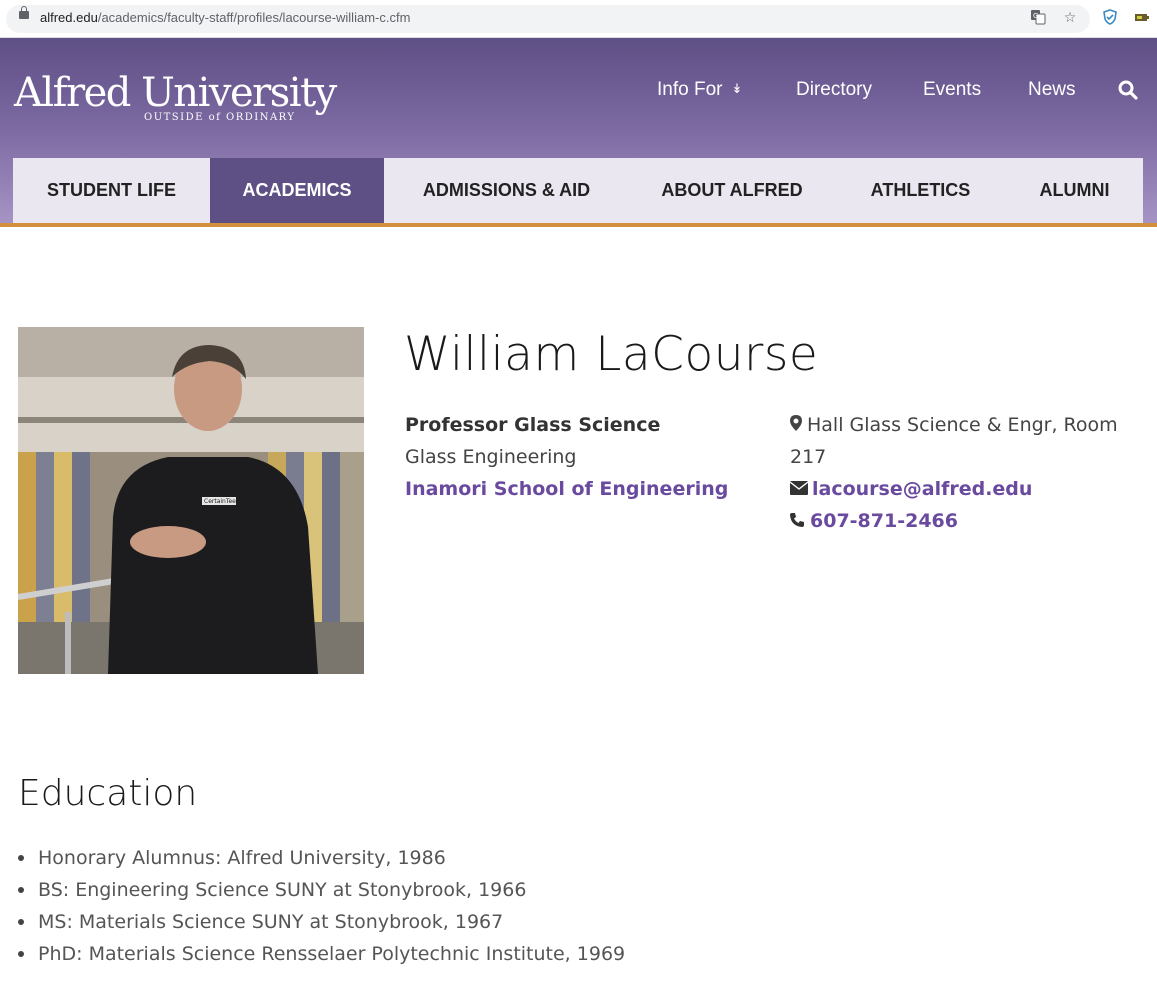 The height and width of the screenshot is (1001, 1157). What do you see at coordinates (737, 88) in the screenshot?
I see `double-chevron-down-icon: ↡` at bounding box center [737, 88].